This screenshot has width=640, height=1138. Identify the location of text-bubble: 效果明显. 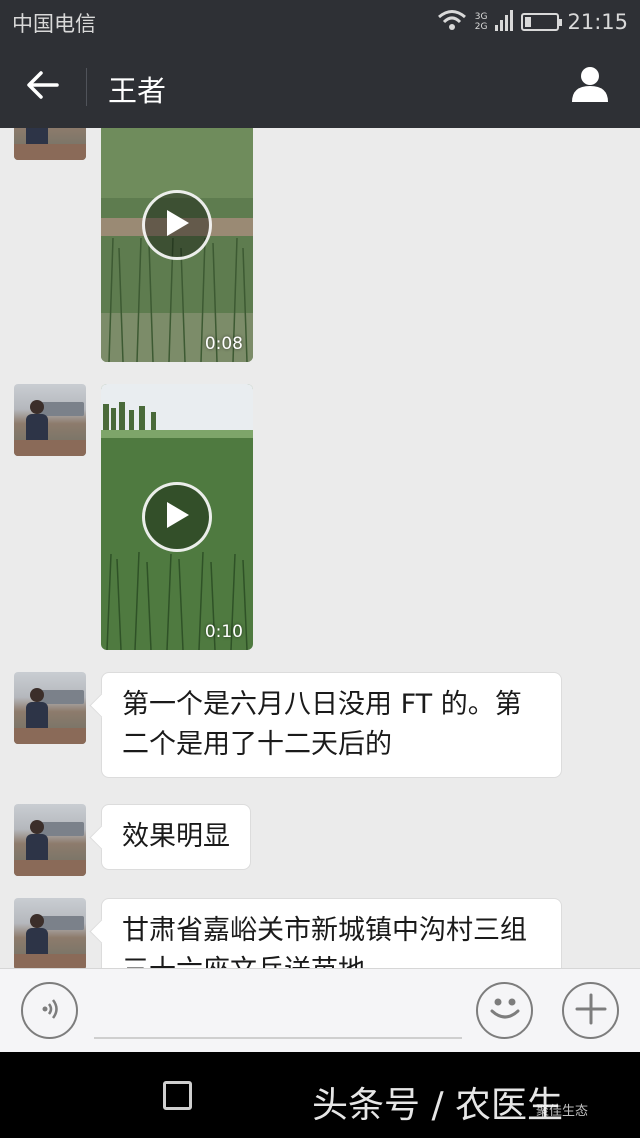
(176, 837).